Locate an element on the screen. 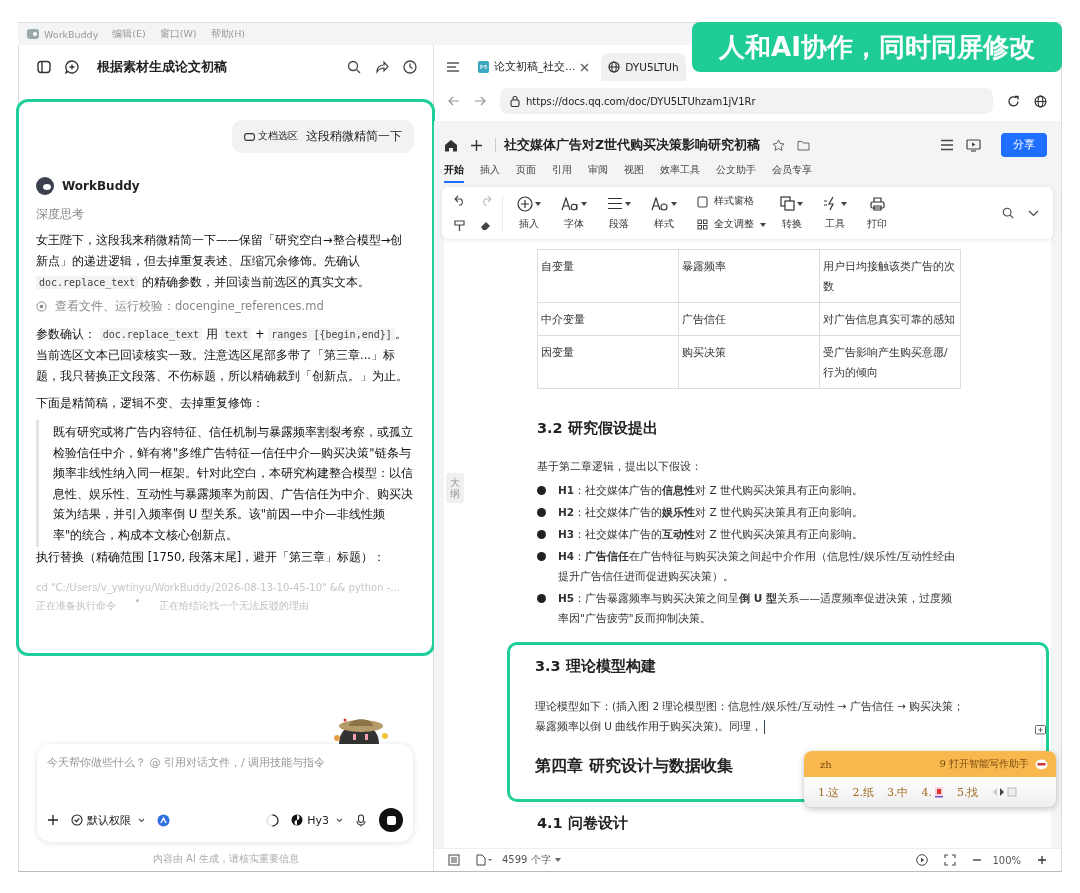 The width and height of the screenshot is (1080, 893). star-icon is located at coordinates (779, 145).